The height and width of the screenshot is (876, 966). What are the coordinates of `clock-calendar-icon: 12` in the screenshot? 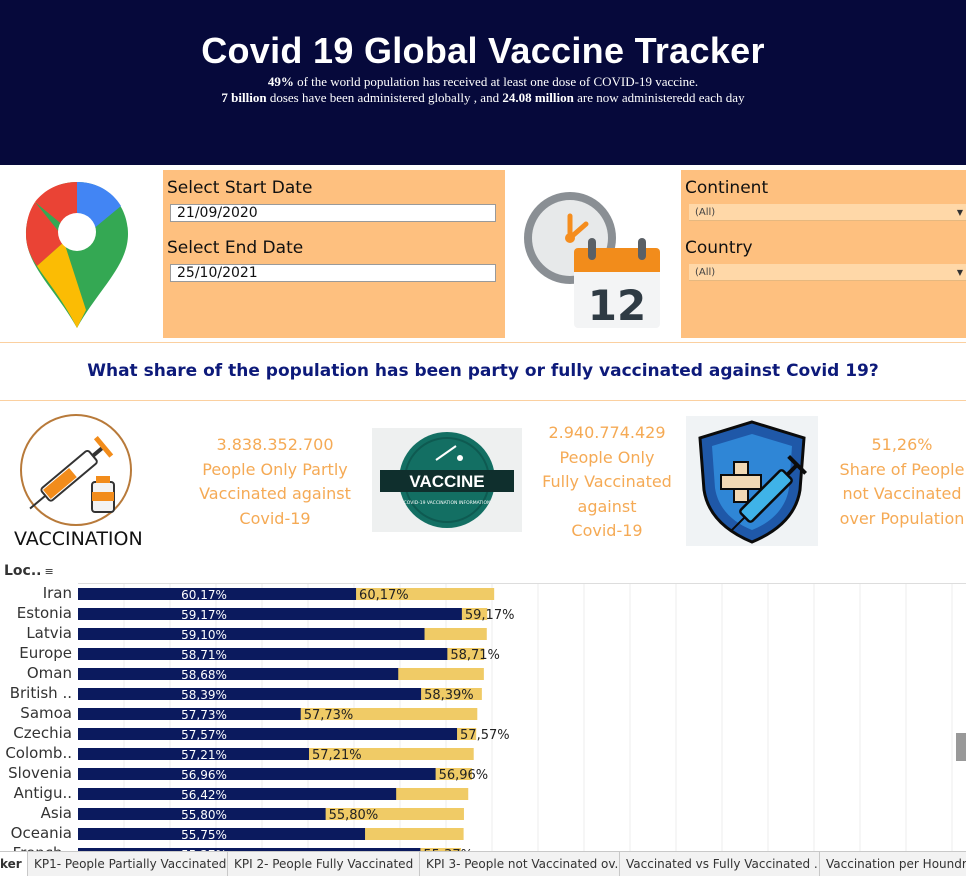 It's located at (592, 261).